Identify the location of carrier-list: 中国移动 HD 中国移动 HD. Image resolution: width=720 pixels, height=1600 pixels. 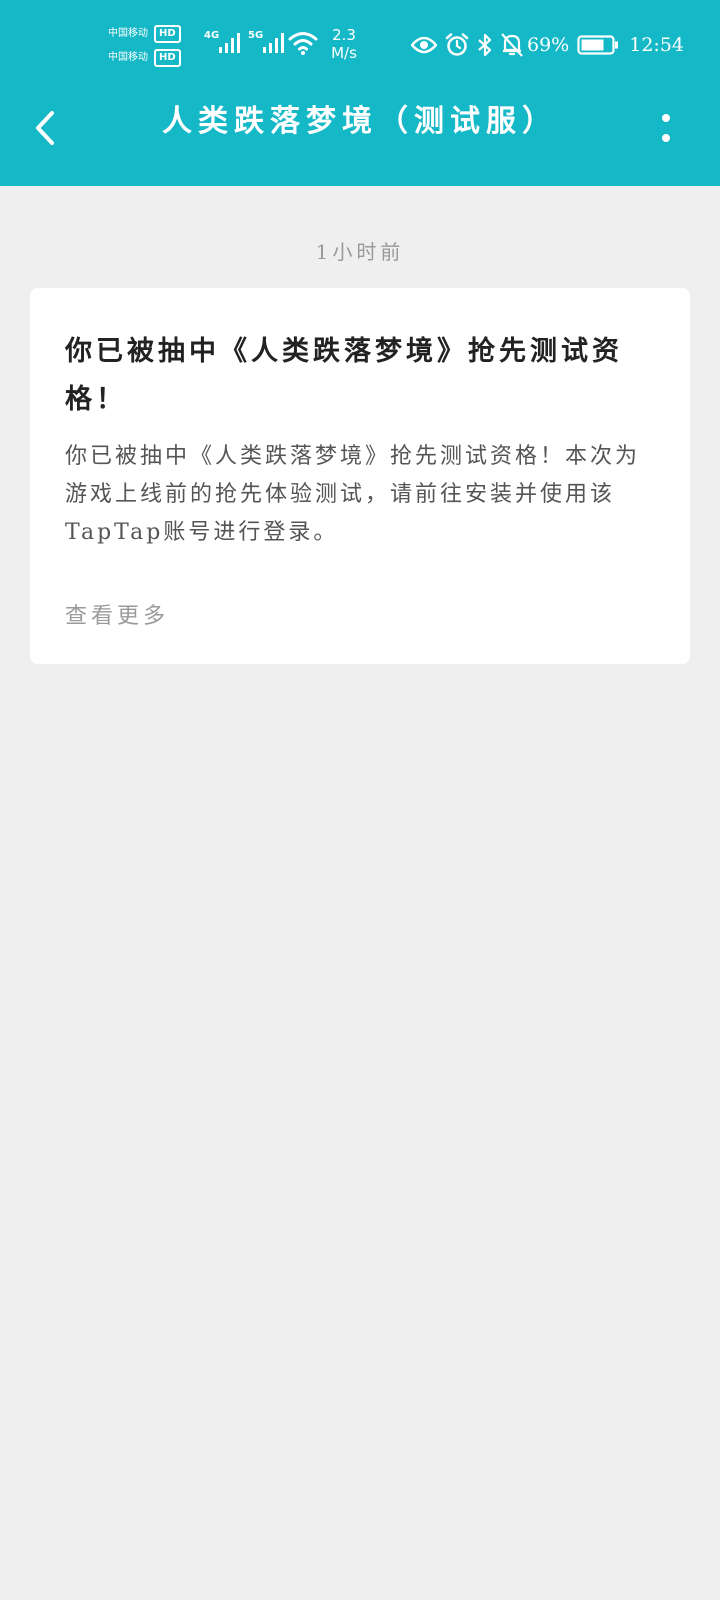
(153, 46).